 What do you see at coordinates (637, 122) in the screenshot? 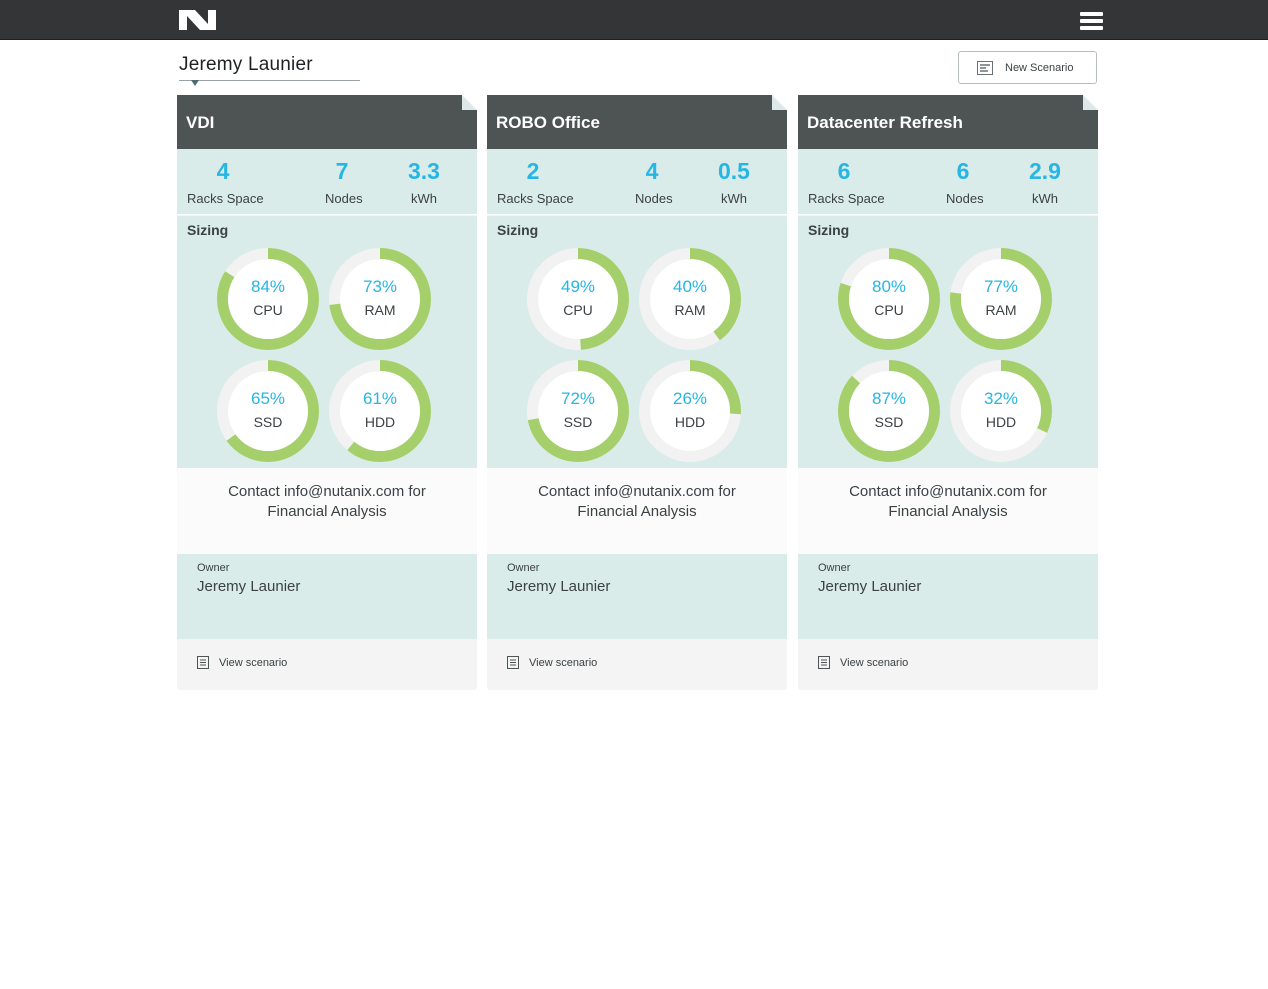
I see `card-header: ROBO Office` at bounding box center [637, 122].